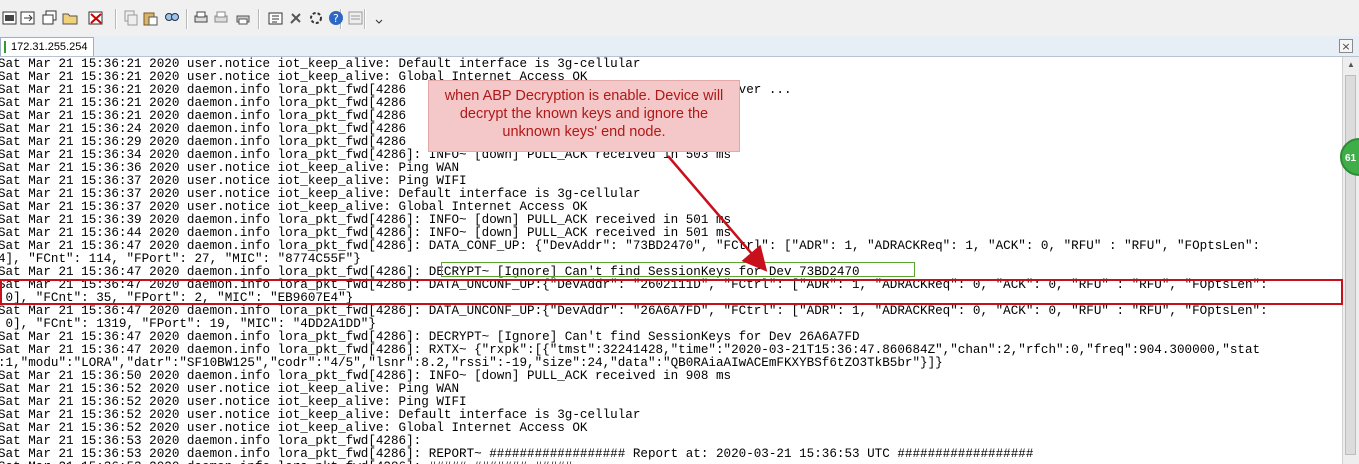  I want to click on open-session-icon, so click(70, 18).